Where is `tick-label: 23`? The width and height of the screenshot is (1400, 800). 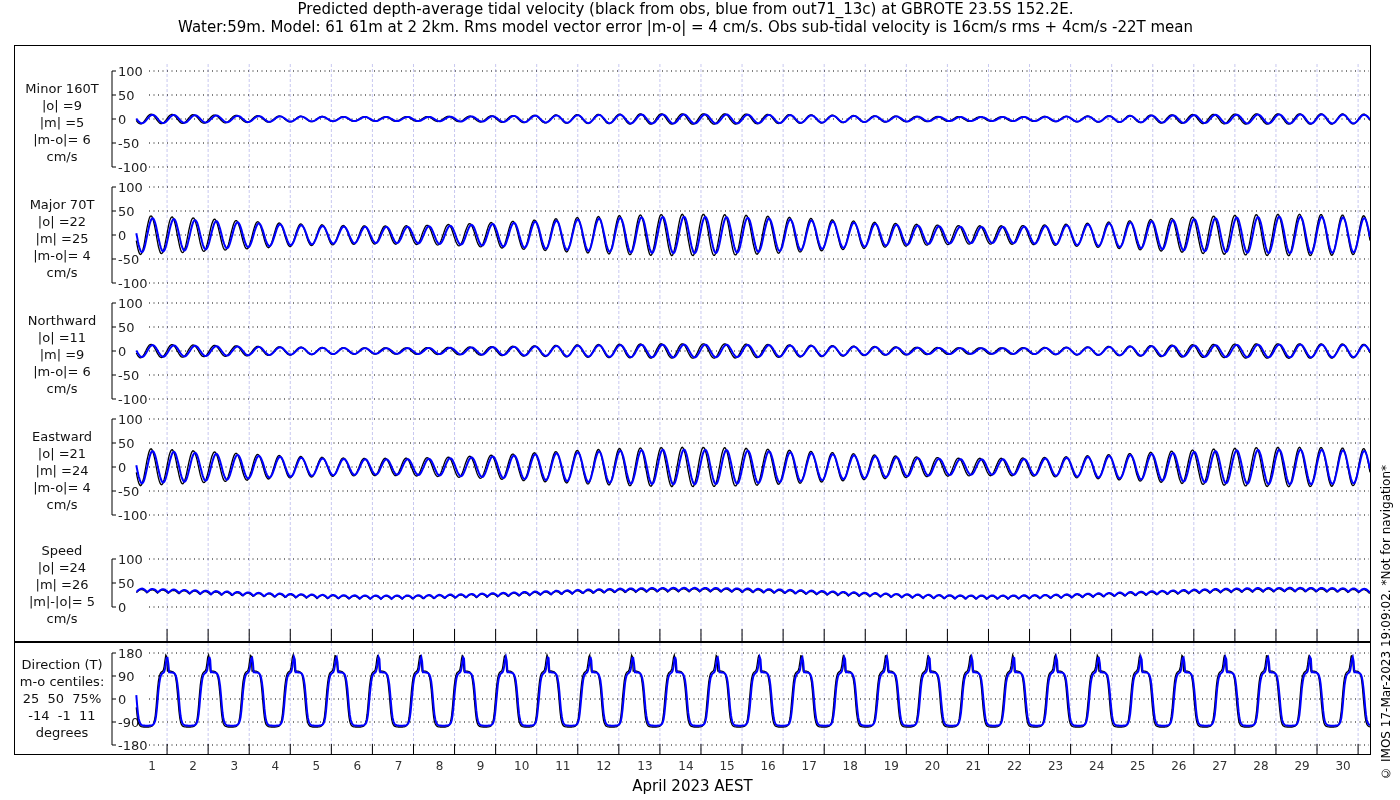 tick-label: 23 is located at coordinates (1055, 766).